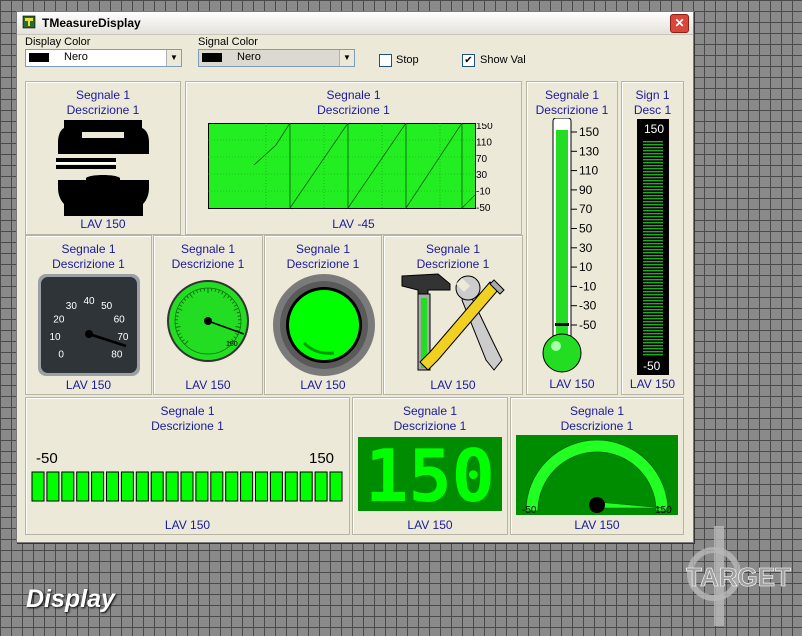  I want to click on display-color-select: Nero ▼, so click(103, 58).